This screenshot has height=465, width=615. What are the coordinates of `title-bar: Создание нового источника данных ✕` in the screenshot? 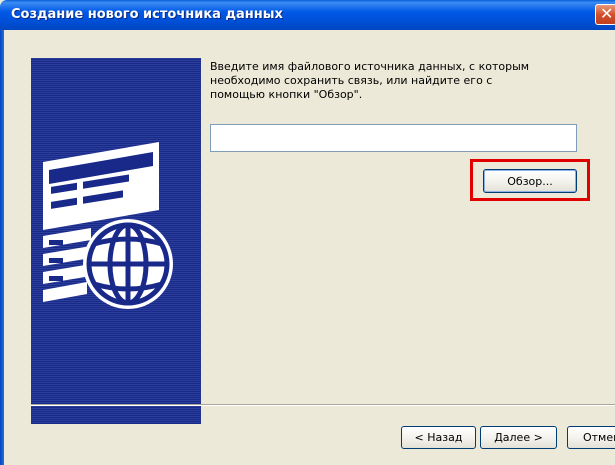 It's located at (307, 15).